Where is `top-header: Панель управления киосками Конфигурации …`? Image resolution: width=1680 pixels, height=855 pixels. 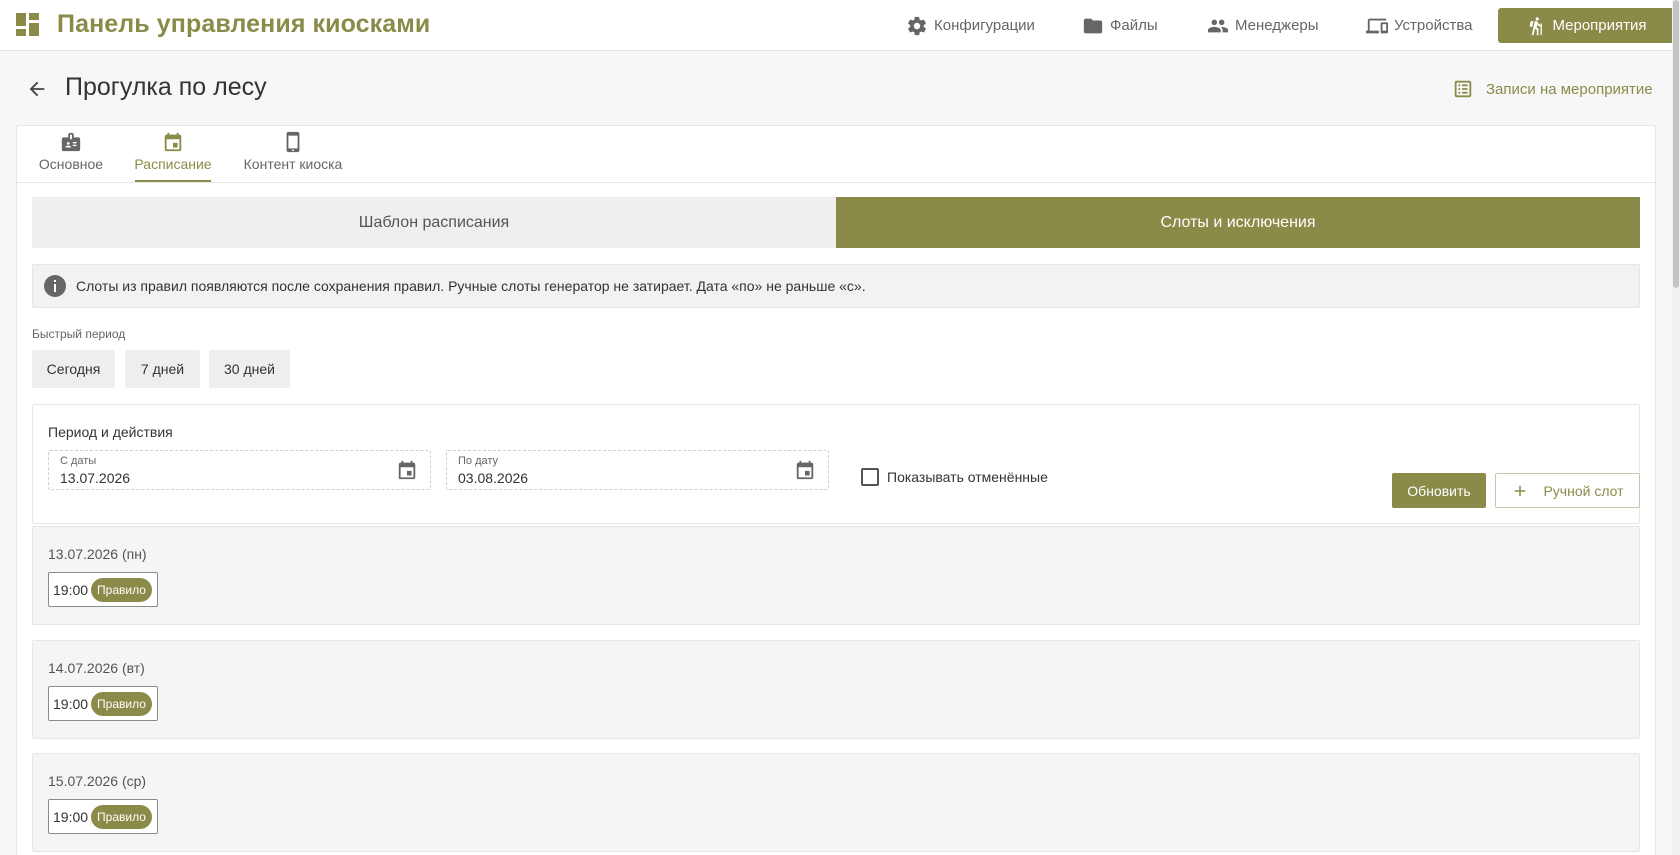
top-header: Панель управления киосками Конфигурации … is located at coordinates (837, 25).